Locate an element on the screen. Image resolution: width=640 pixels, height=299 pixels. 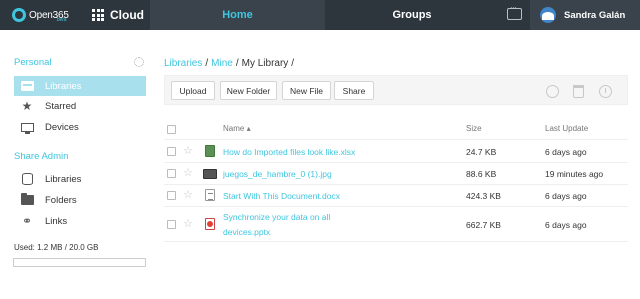
history-icon is located at coordinates (605, 91).